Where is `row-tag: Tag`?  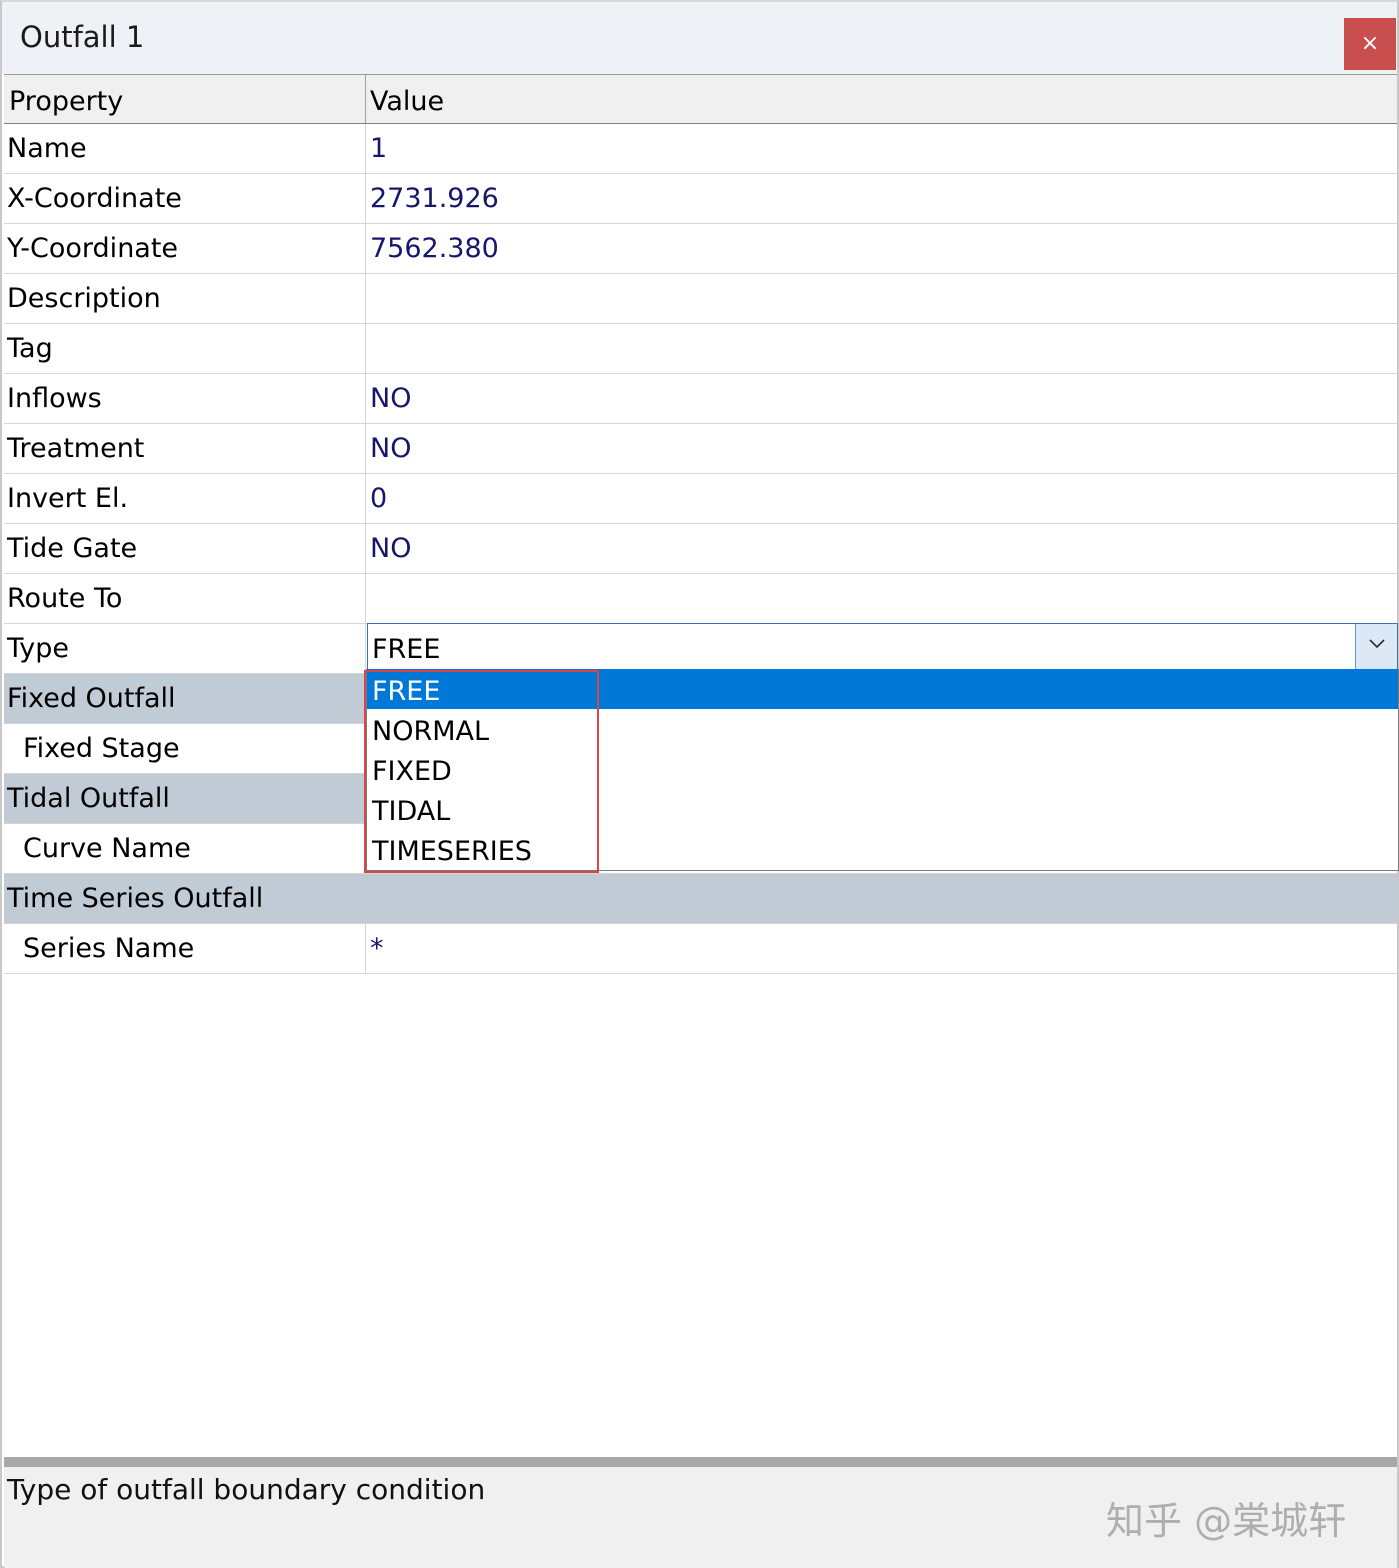 row-tag: Tag is located at coordinates (700, 349).